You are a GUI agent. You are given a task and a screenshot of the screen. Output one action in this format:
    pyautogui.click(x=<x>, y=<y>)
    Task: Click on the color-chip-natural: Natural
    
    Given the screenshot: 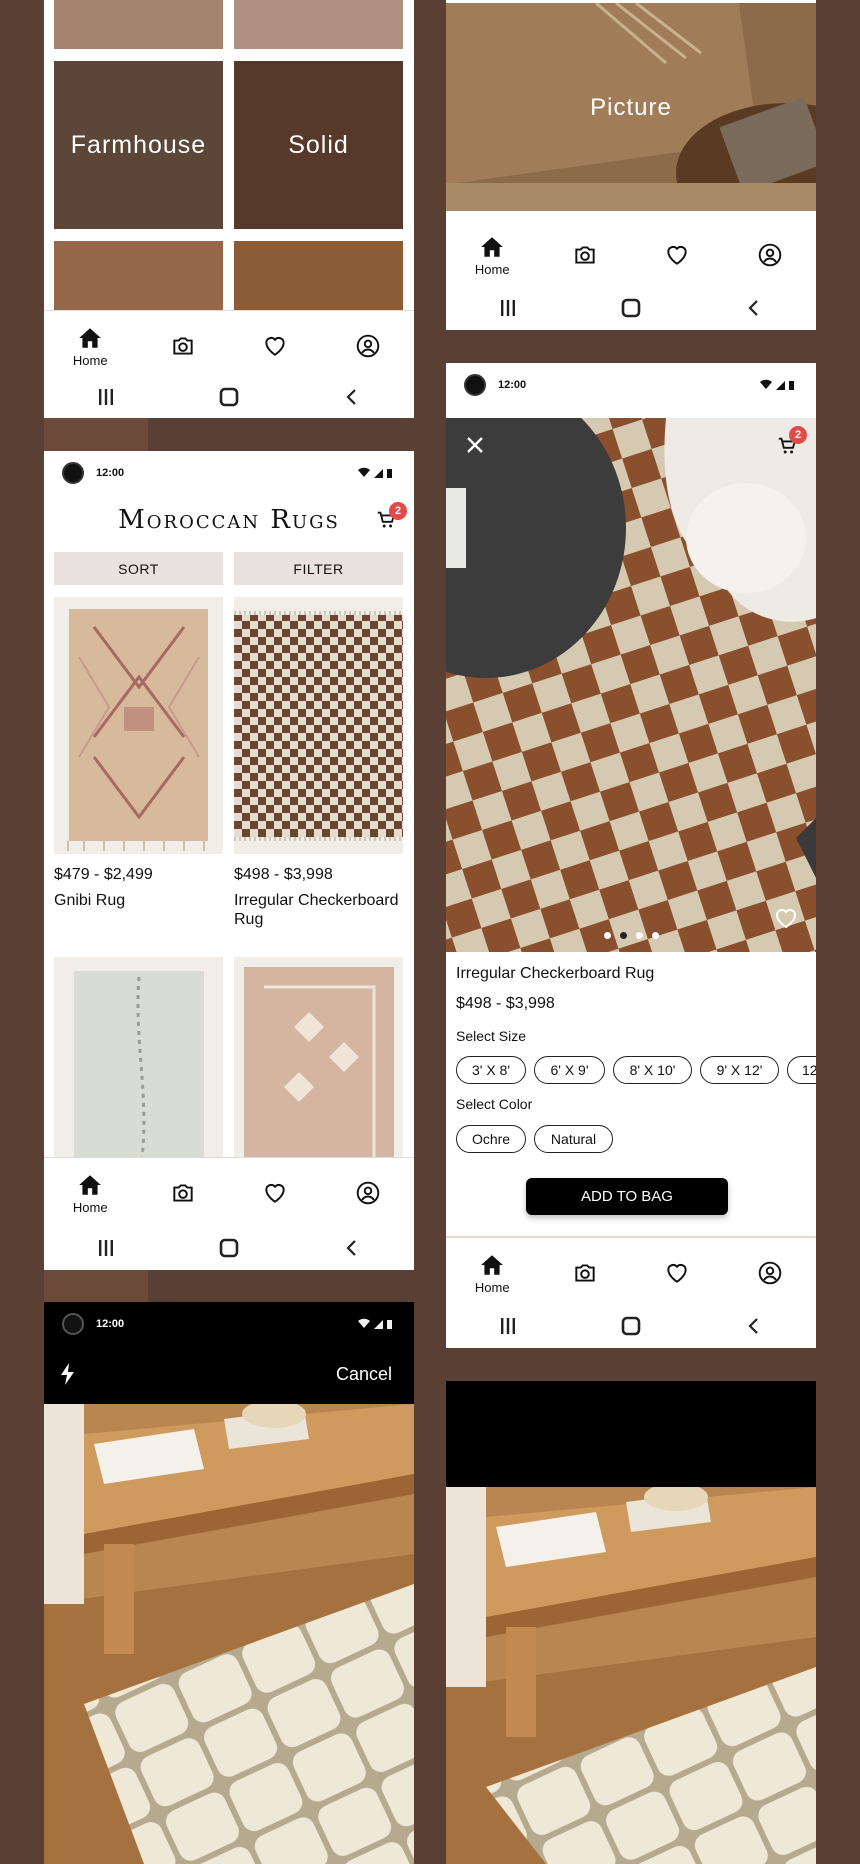 What is the action you would take?
    pyautogui.click(x=573, y=1139)
    